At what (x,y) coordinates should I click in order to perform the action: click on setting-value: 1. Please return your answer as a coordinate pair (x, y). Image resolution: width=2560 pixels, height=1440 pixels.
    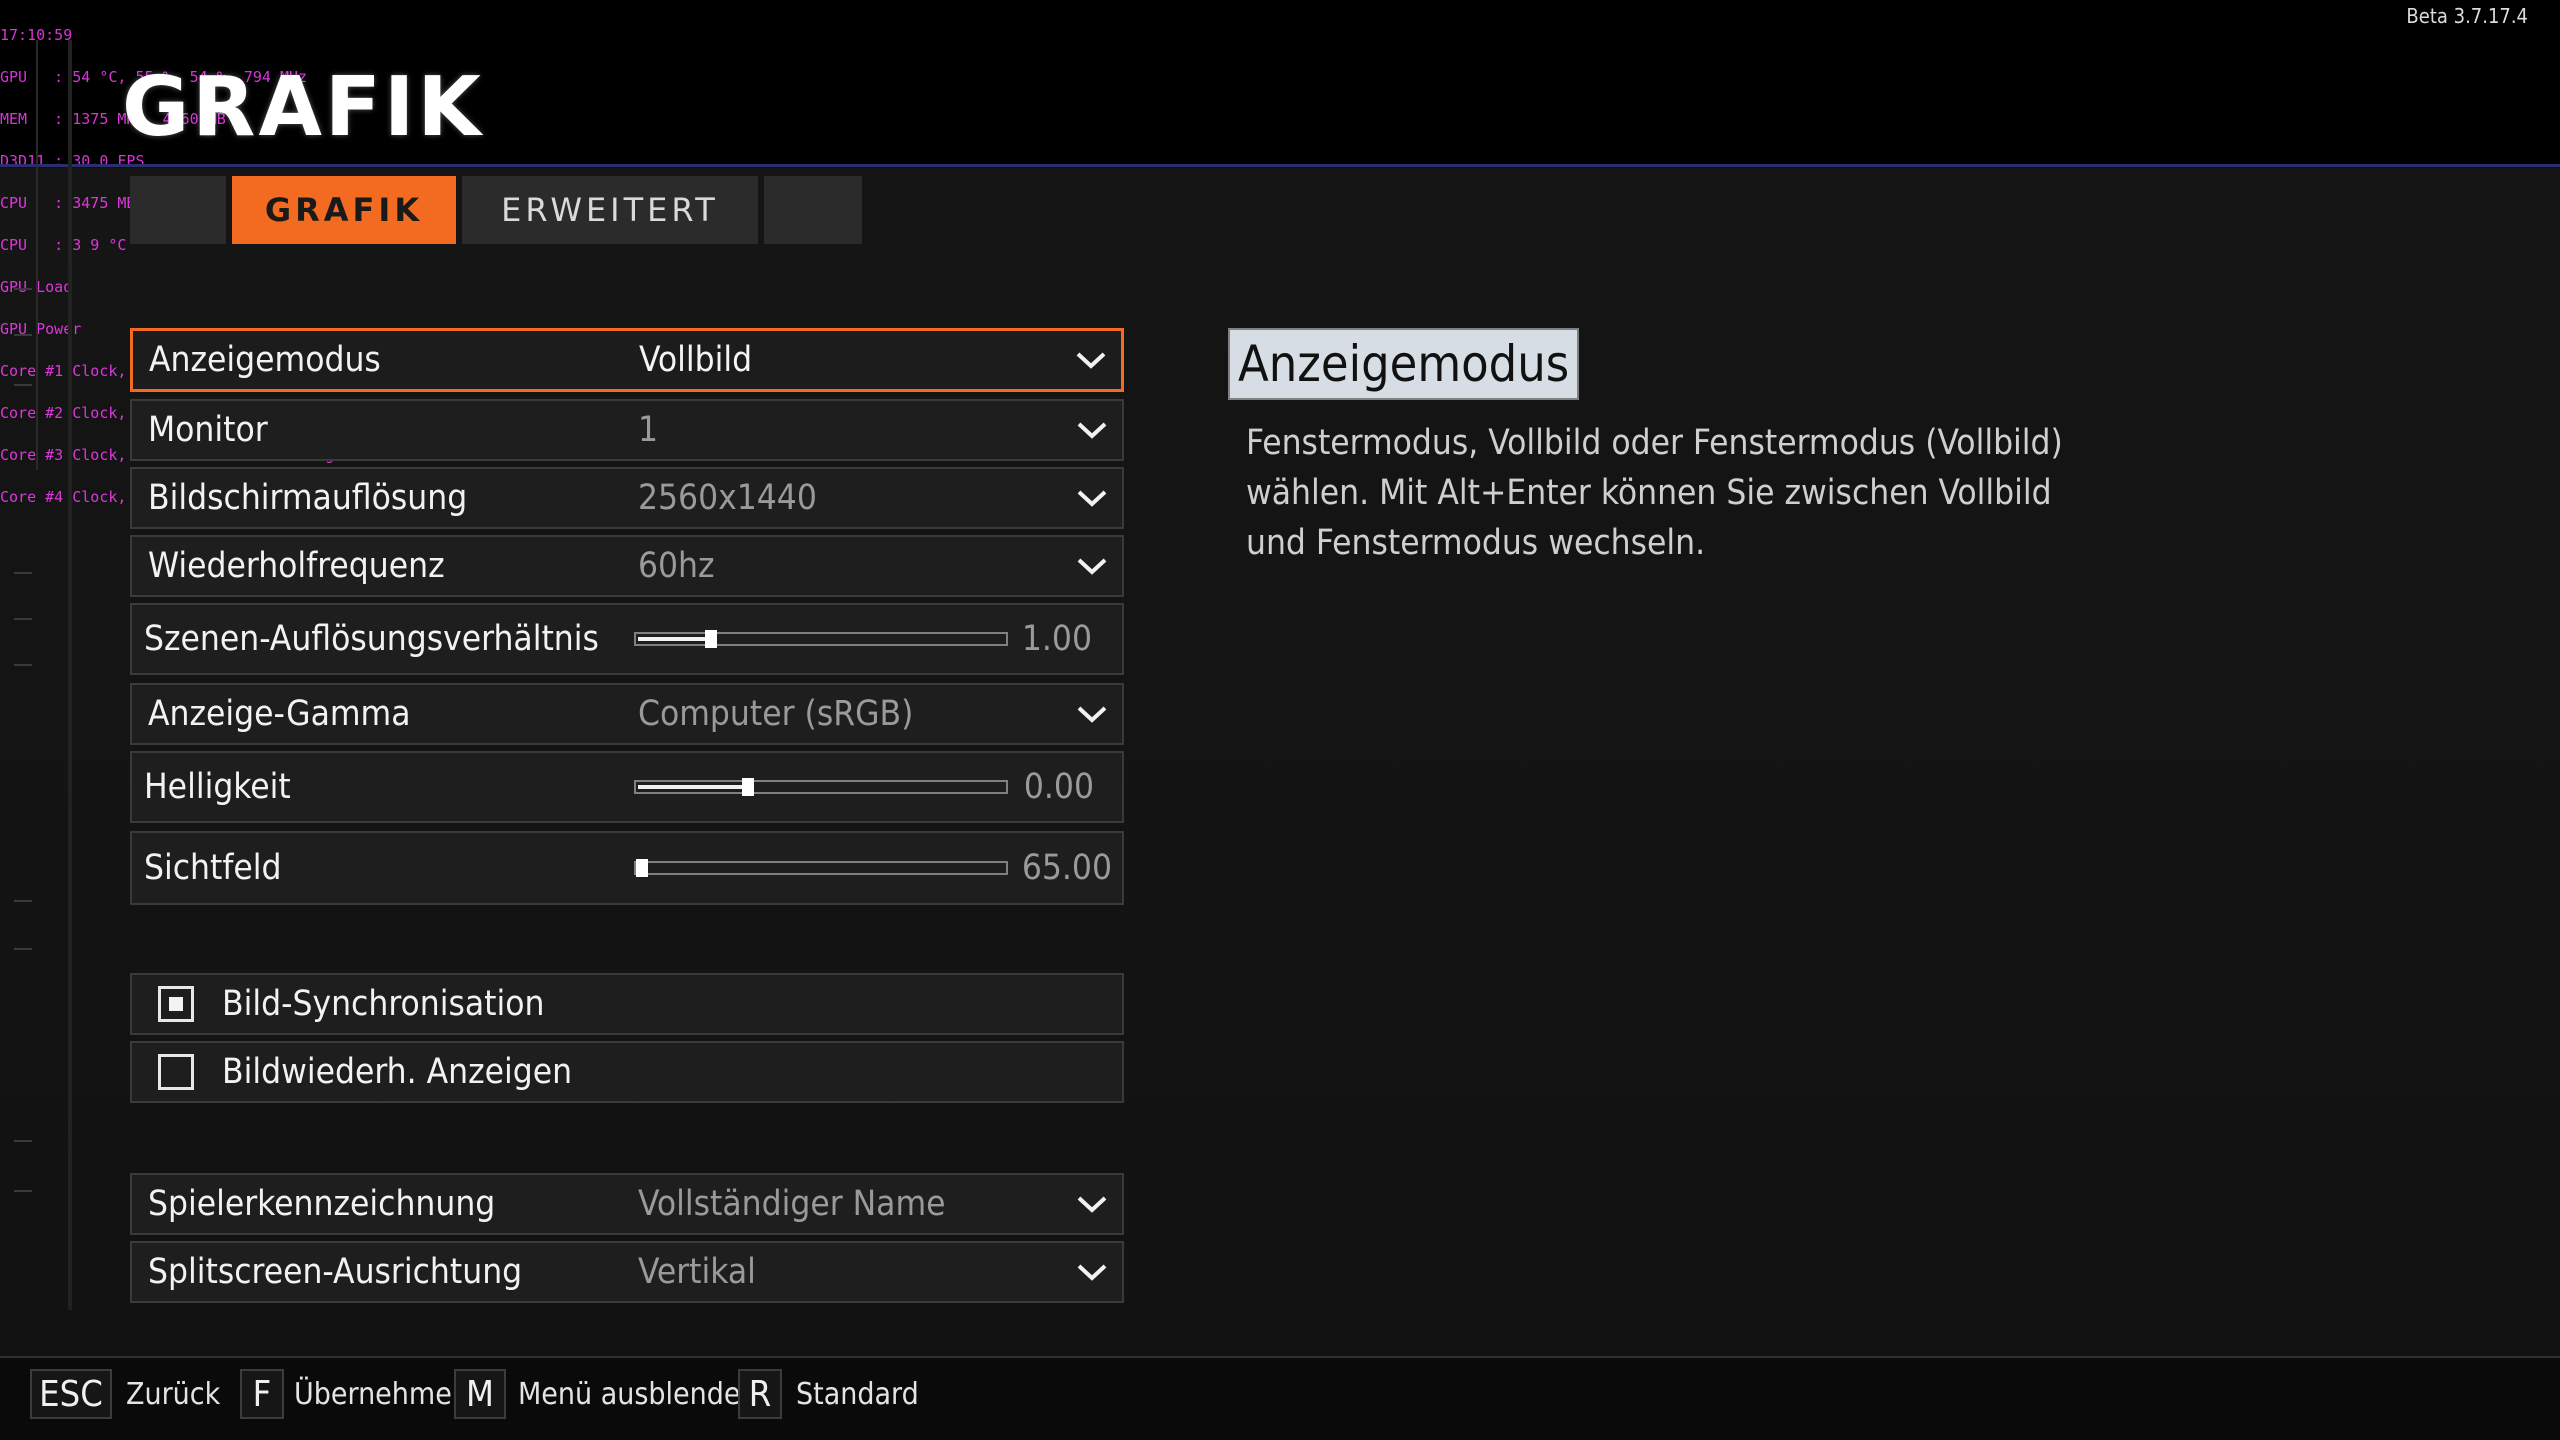
    Looking at the image, I should click on (648, 430).